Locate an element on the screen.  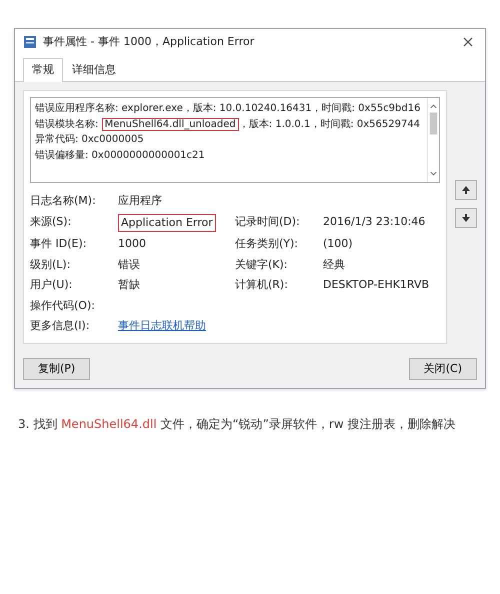
description-line: 异常代码: 0xc0000005 is located at coordinates (90, 139).